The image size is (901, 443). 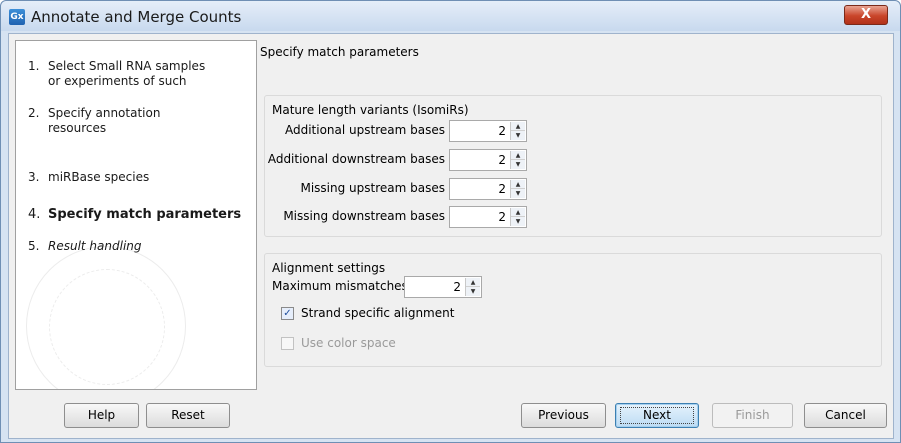 What do you see at coordinates (34, 214) in the screenshot?
I see `step-number: 4.` at bounding box center [34, 214].